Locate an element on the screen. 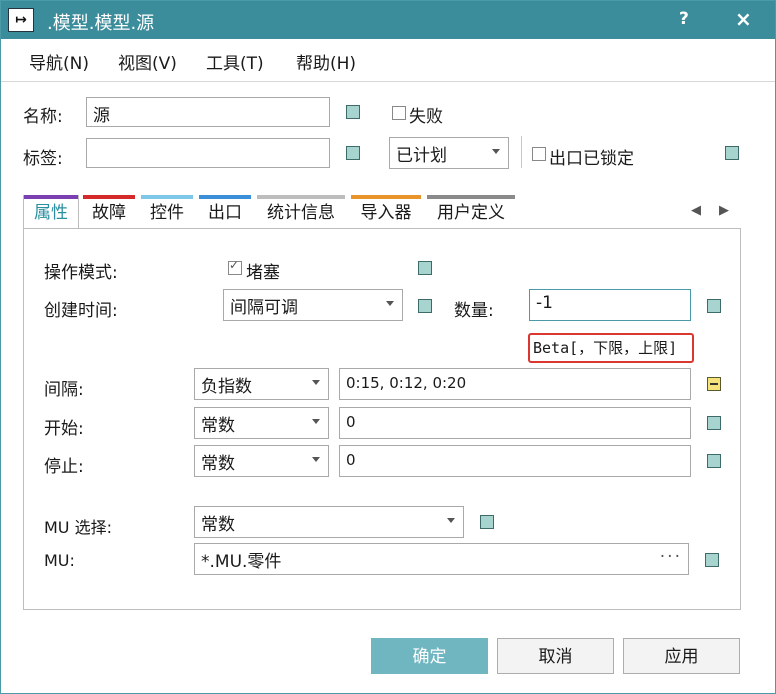 The image size is (776, 694). ok-button: 确定 is located at coordinates (429, 656).